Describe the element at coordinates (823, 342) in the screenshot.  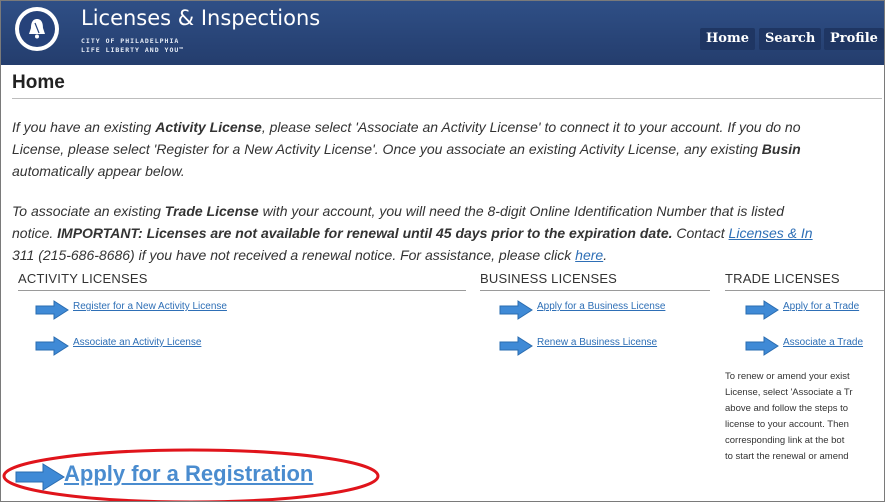
I see `associate-trade-license-link: Associate a Trade` at that location.